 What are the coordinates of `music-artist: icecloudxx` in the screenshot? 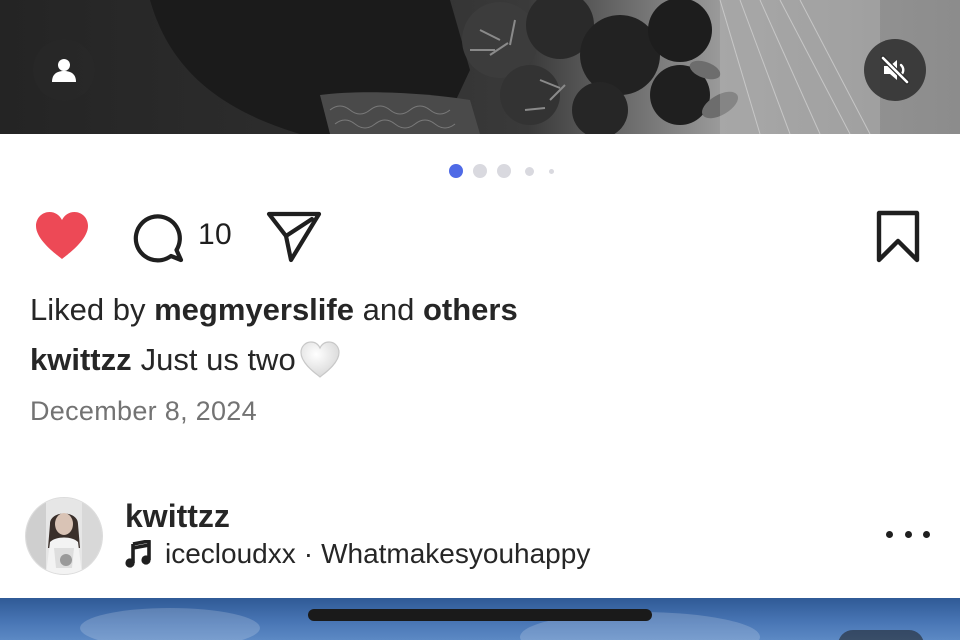 It's located at (230, 553).